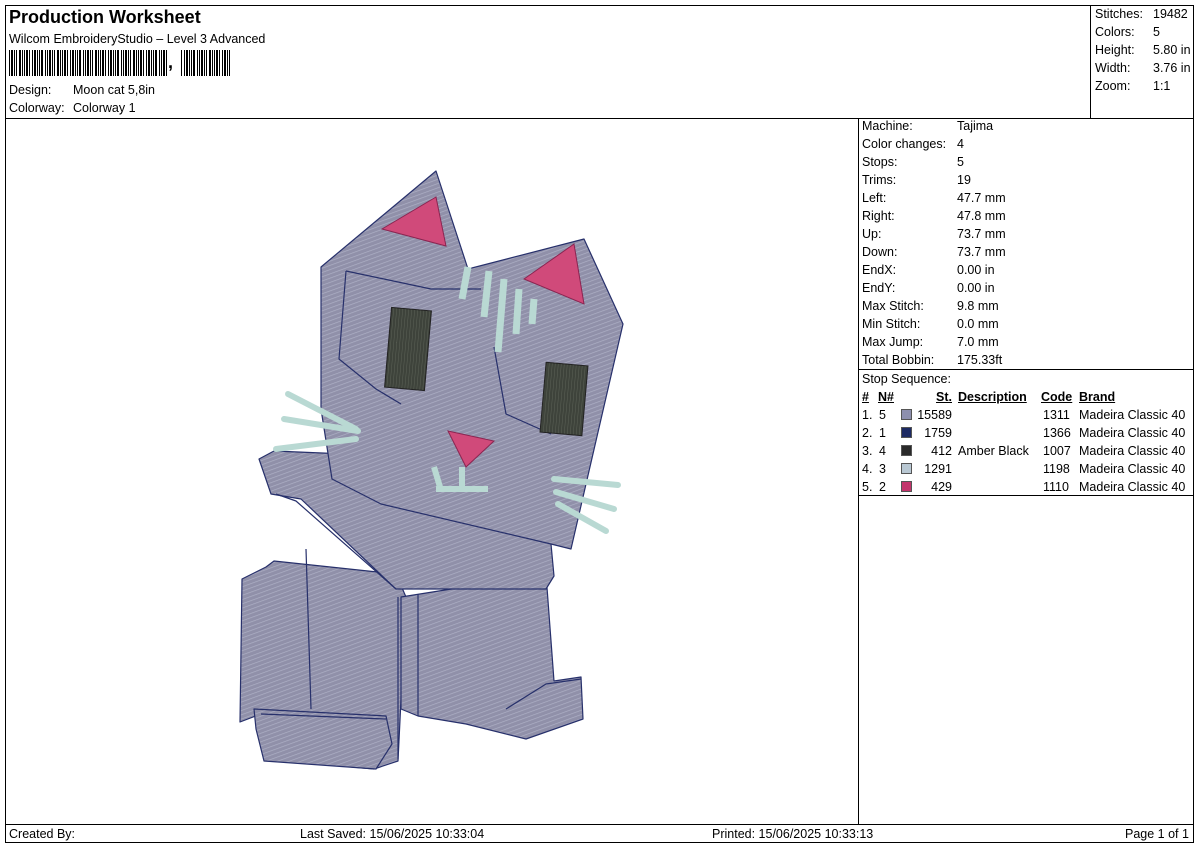 The width and height of the screenshot is (1200, 848). I want to click on row-code: 1366, so click(1057, 433).